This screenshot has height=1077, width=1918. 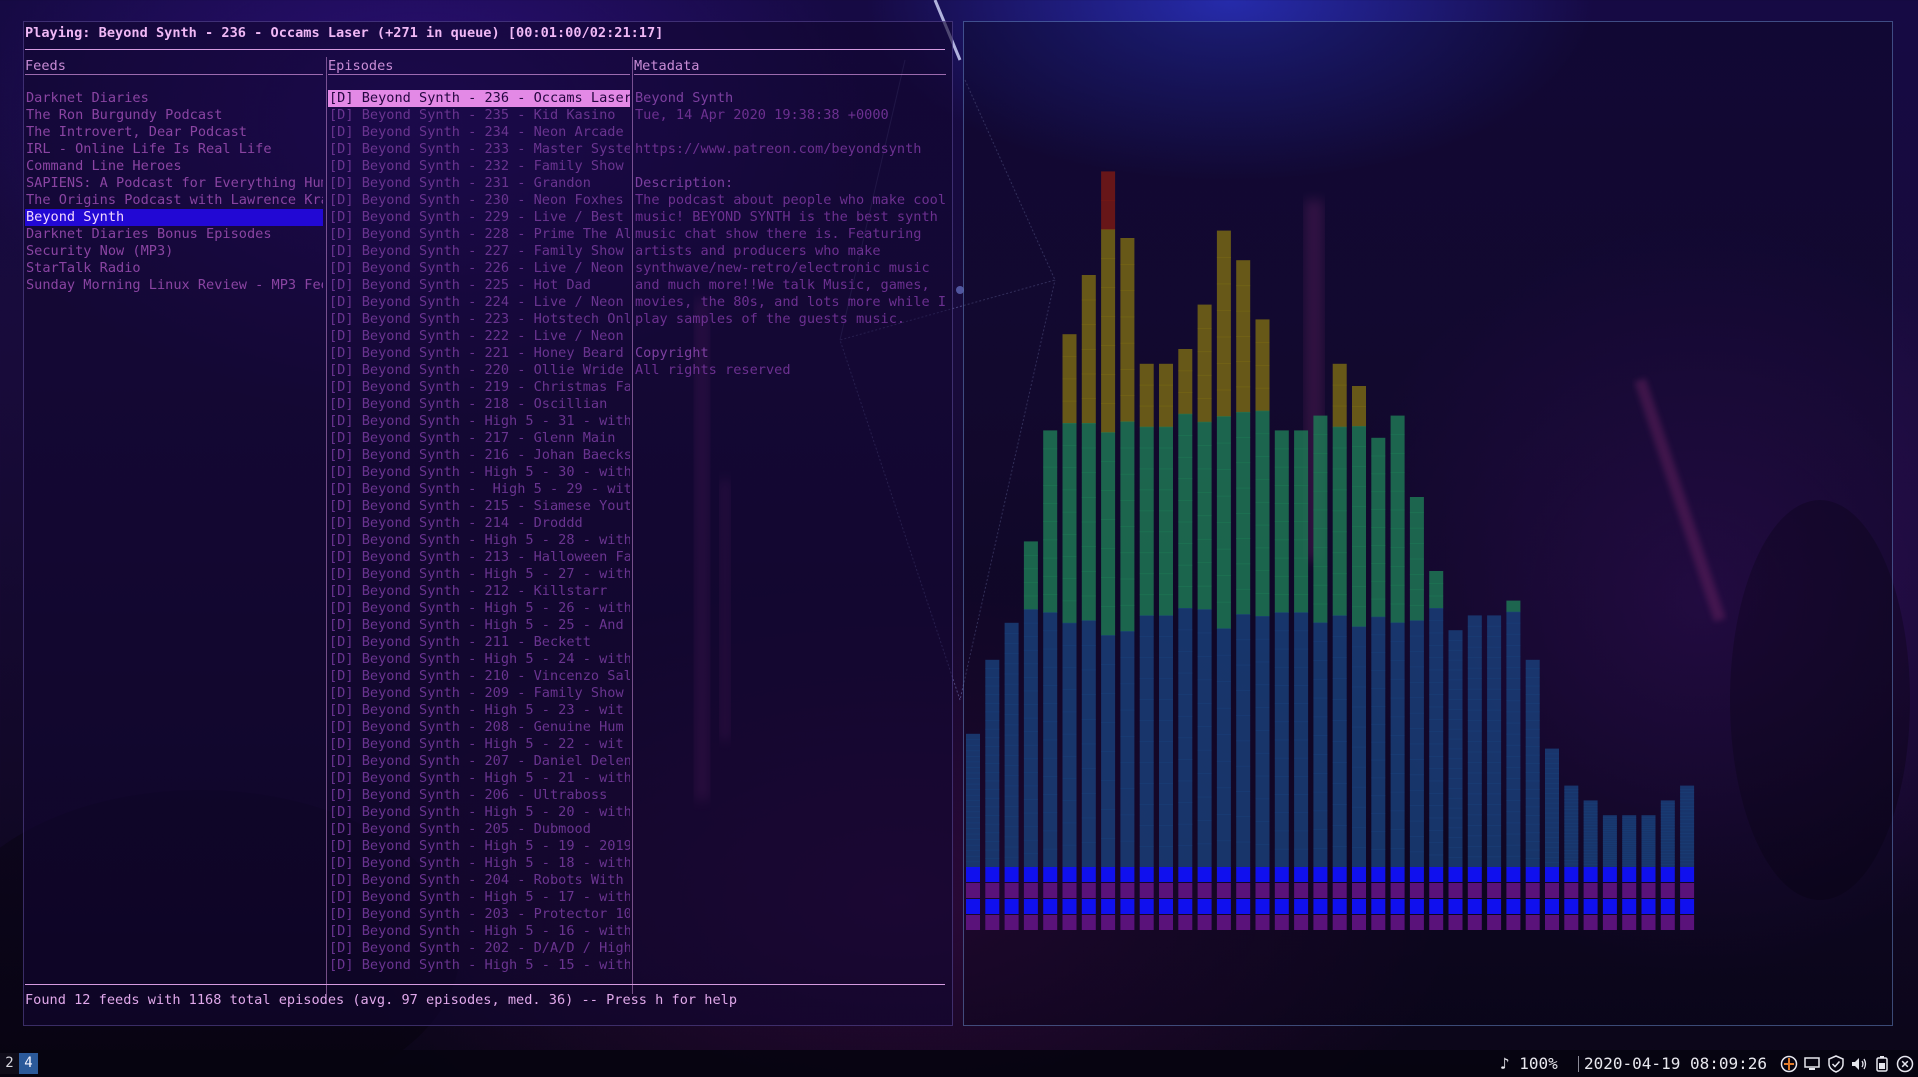 What do you see at coordinates (479, 217) in the screenshot?
I see `episode-item: [D] Beyond Synth - 229 - Live / Best` at bounding box center [479, 217].